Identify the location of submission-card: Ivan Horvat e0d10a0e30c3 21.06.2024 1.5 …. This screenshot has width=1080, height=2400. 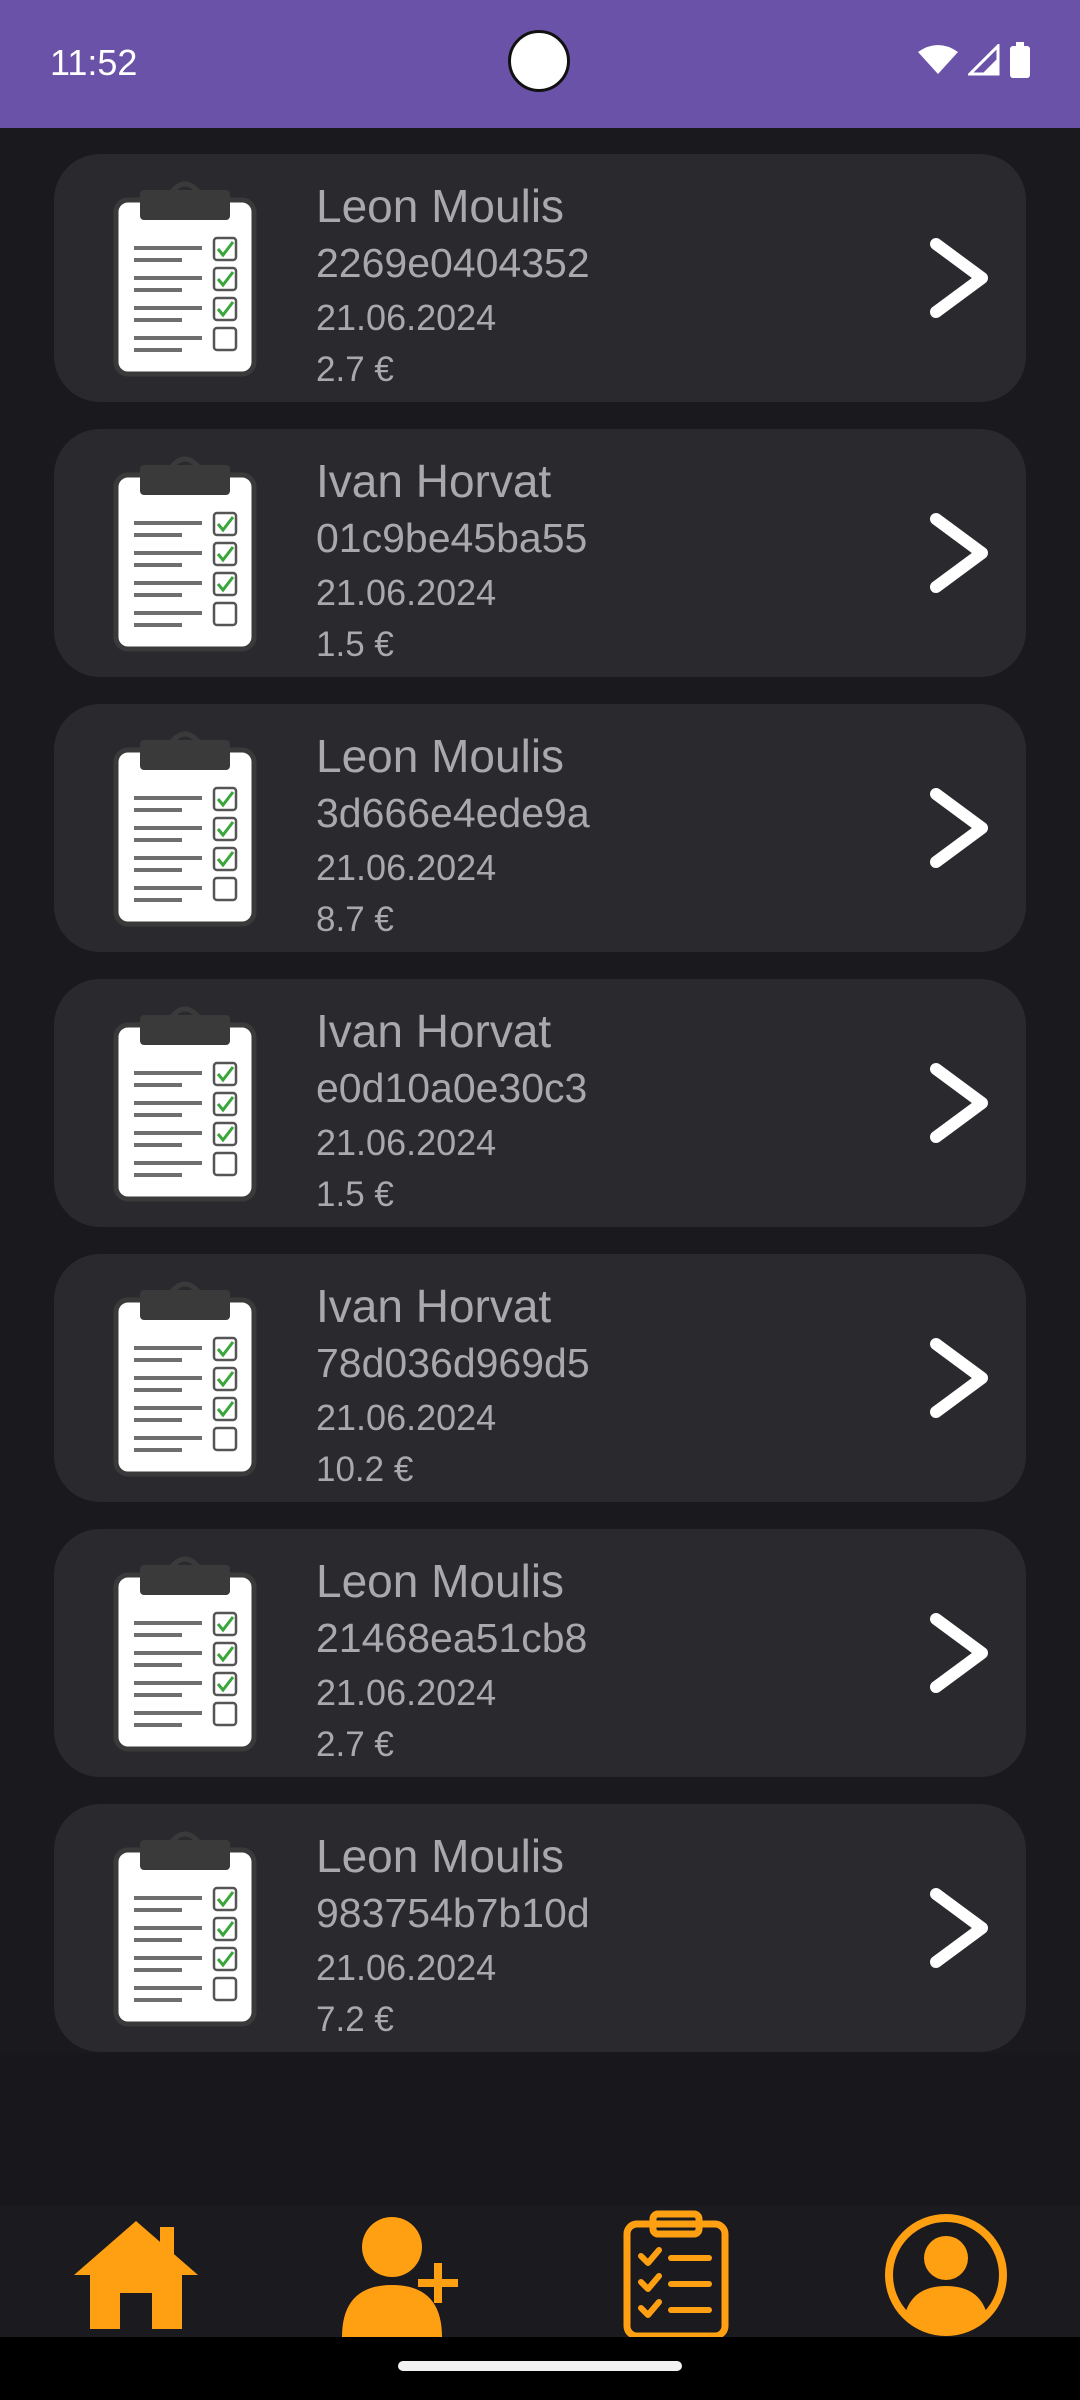
(540, 1103).